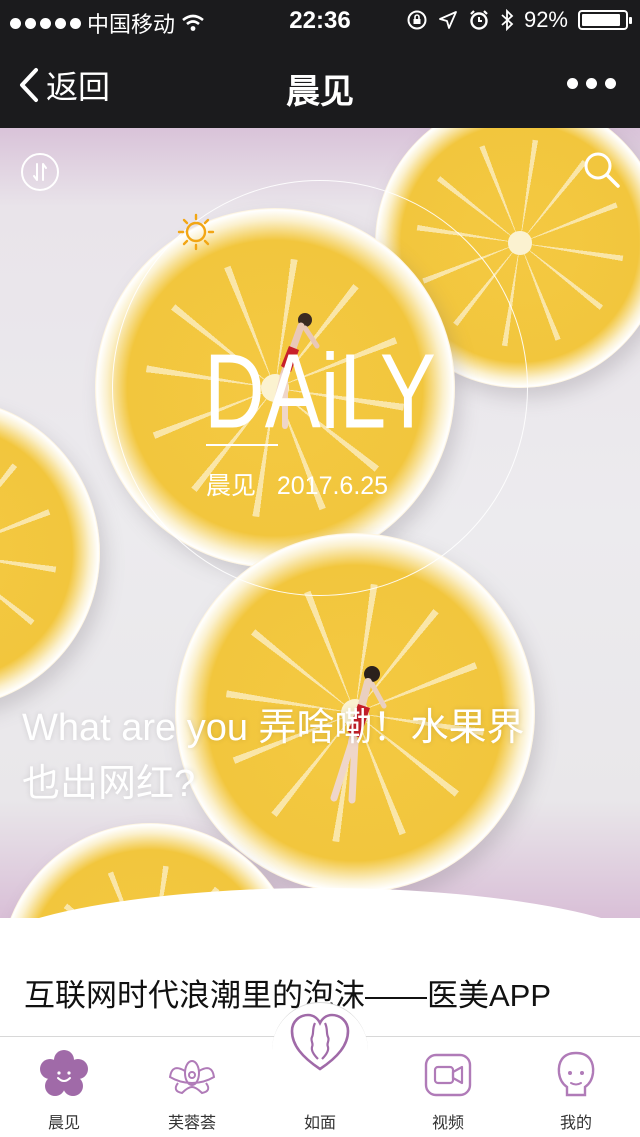  I want to click on daily-logo: DAiLY, so click(320, 383).